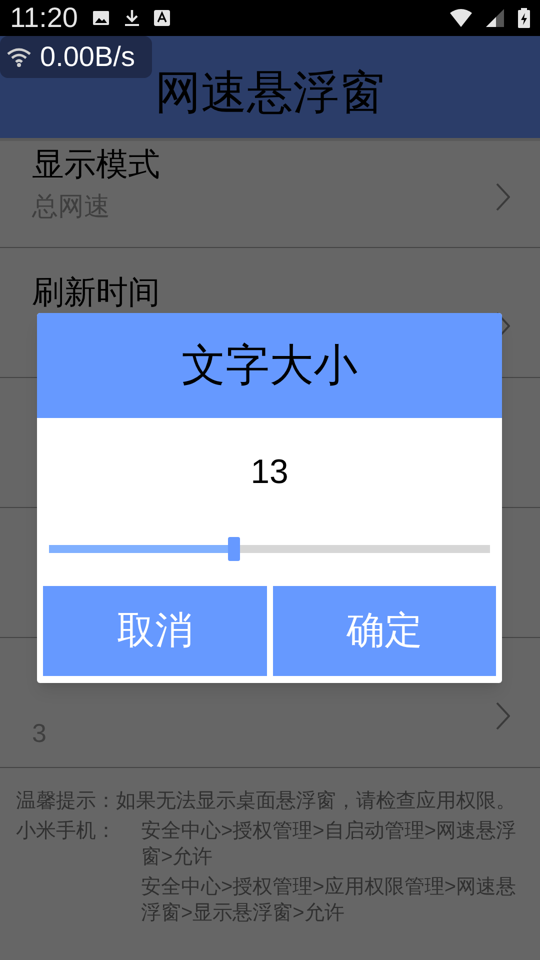 Image resolution: width=540 pixels, height=960 pixels. I want to click on app-title: 网速悬浮窗, so click(270, 92).